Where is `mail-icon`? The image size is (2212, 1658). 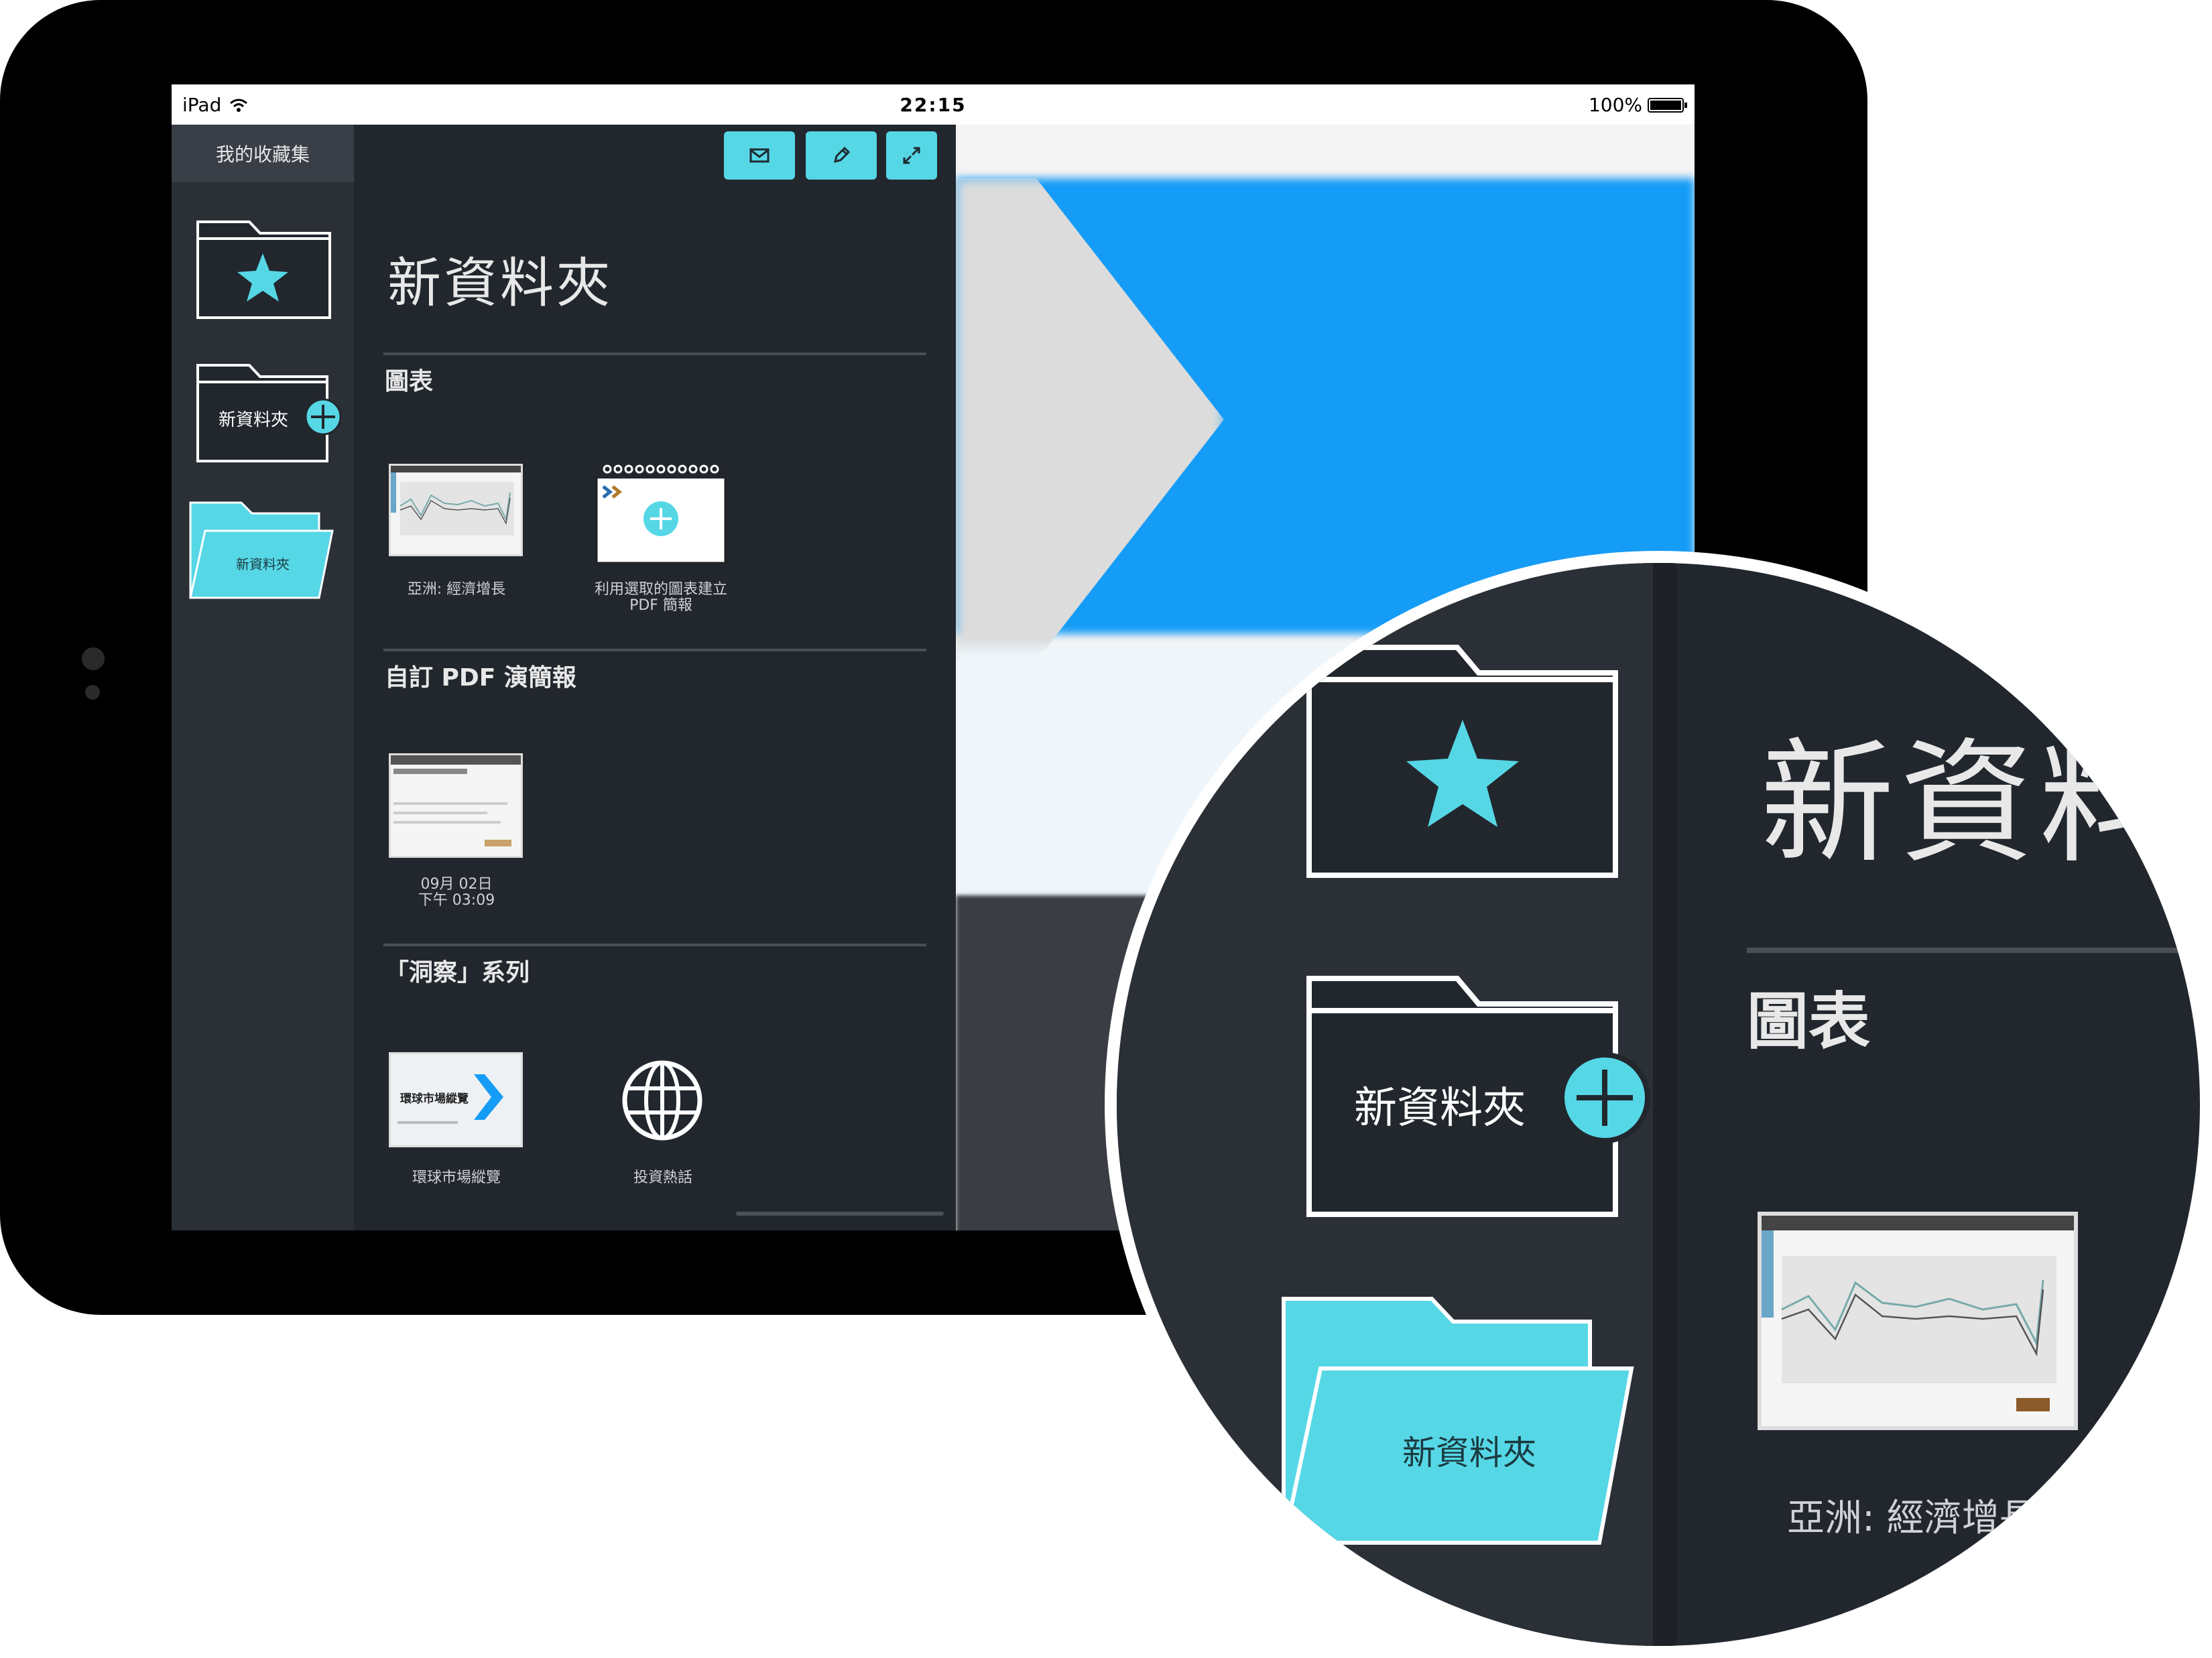 mail-icon is located at coordinates (759, 155).